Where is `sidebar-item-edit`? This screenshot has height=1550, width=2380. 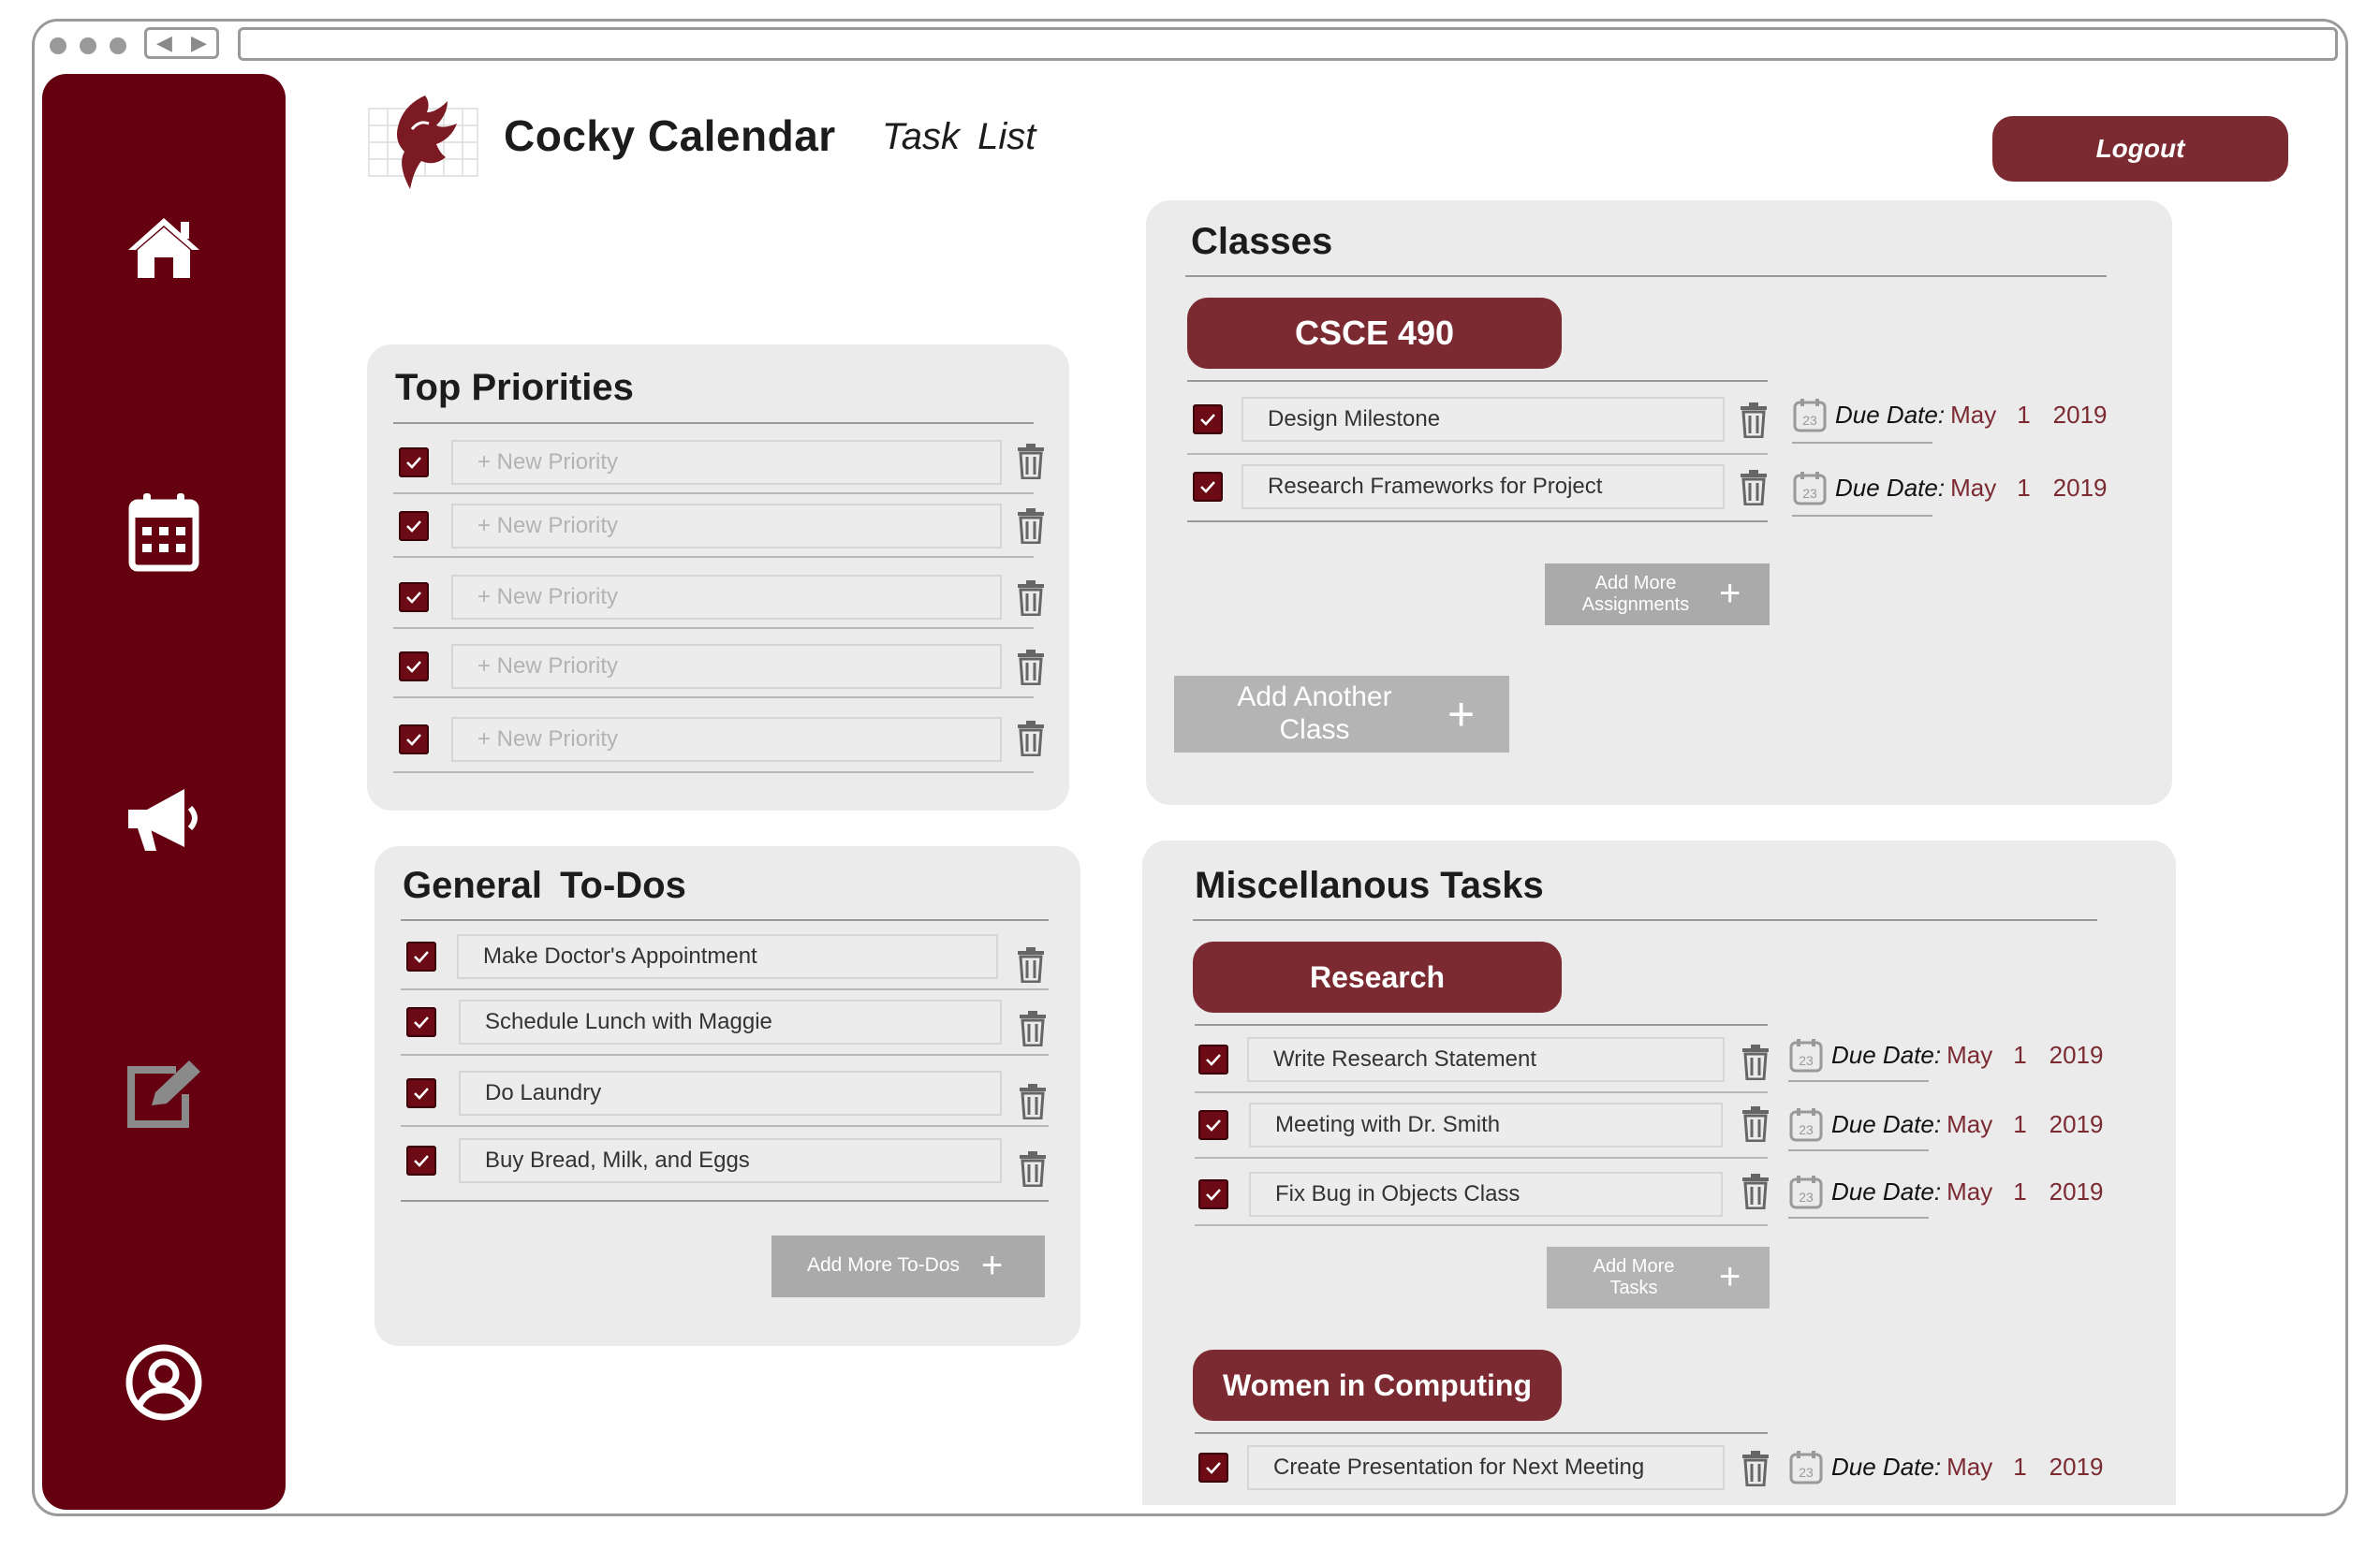 sidebar-item-edit is located at coordinates (164, 1094).